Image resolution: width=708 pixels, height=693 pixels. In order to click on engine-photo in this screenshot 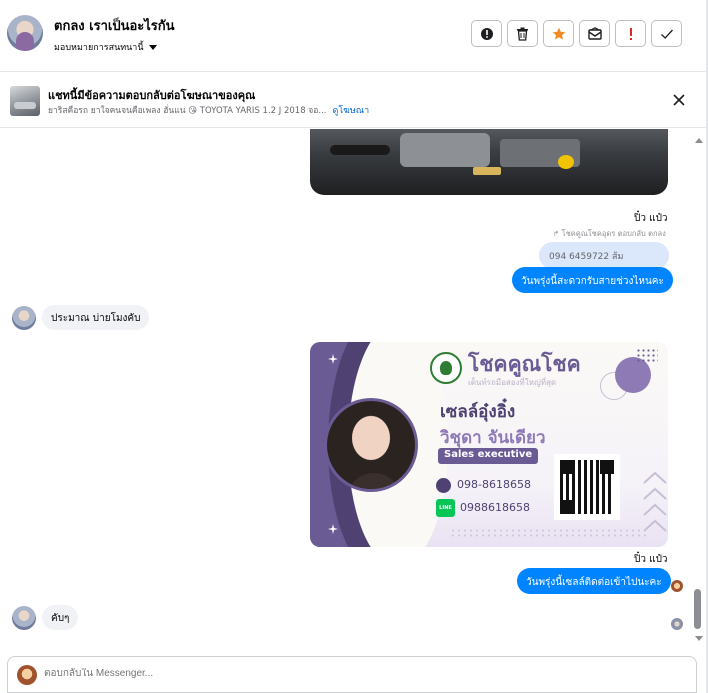, I will do `click(489, 162)`.